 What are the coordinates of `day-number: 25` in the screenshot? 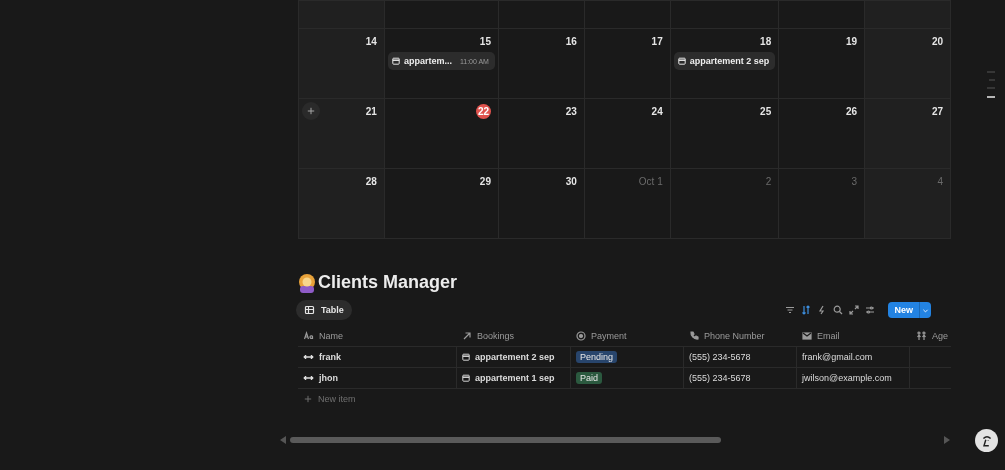 It's located at (765, 111).